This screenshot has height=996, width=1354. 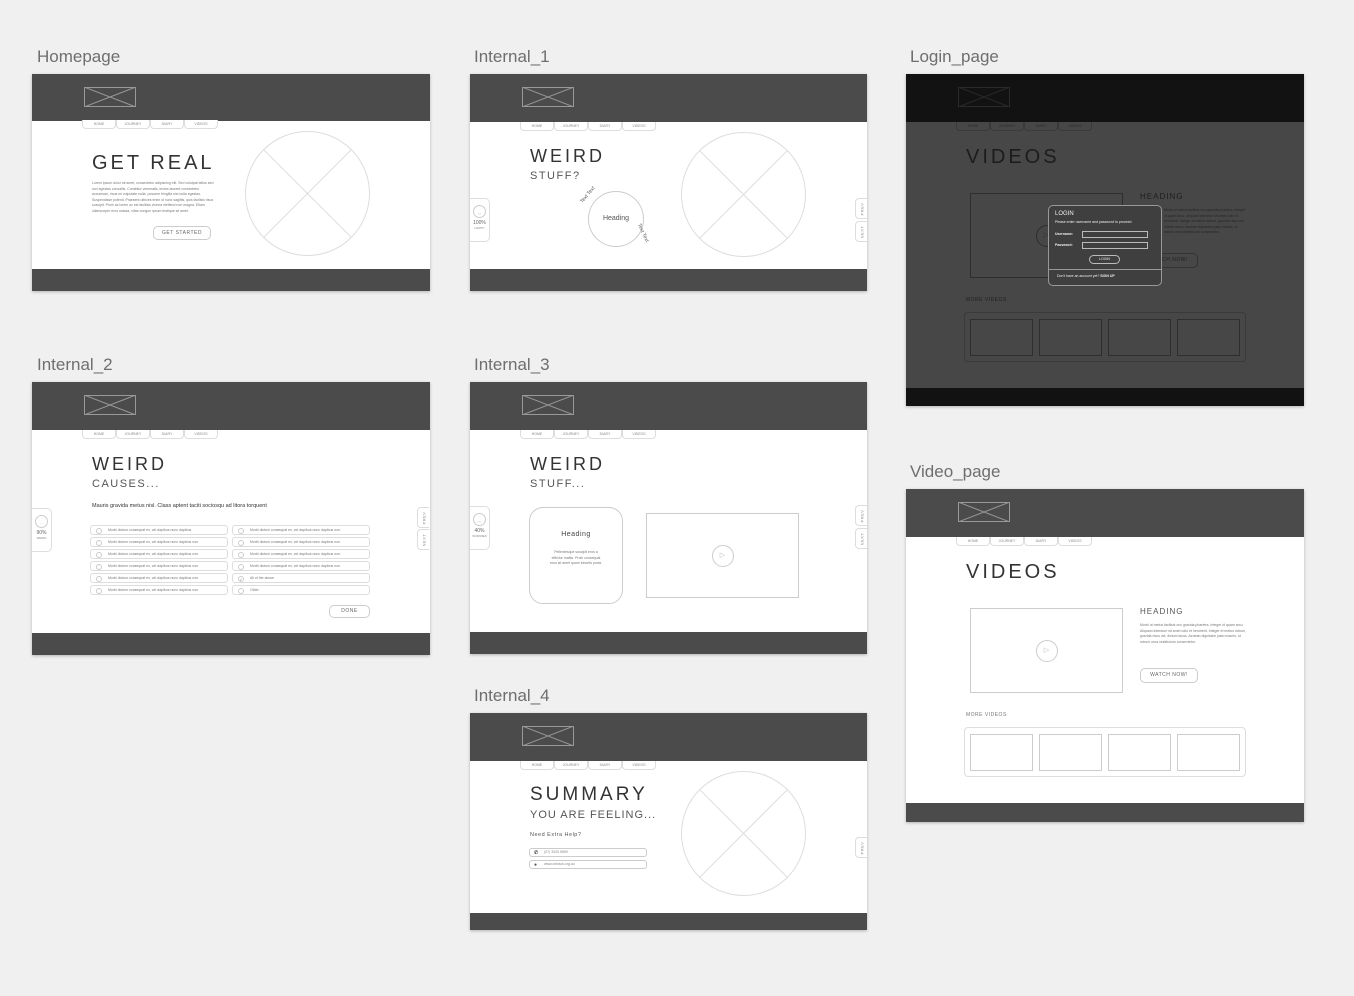 I want to click on answer-option: Other, so click(x=301, y=590).